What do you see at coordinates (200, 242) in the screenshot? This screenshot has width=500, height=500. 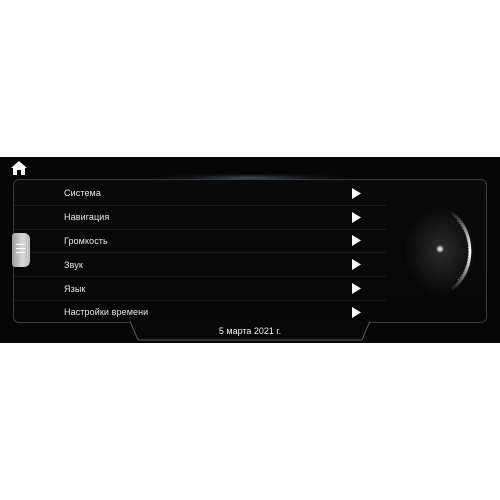 I see `menu-item-volume: Громкость` at bounding box center [200, 242].